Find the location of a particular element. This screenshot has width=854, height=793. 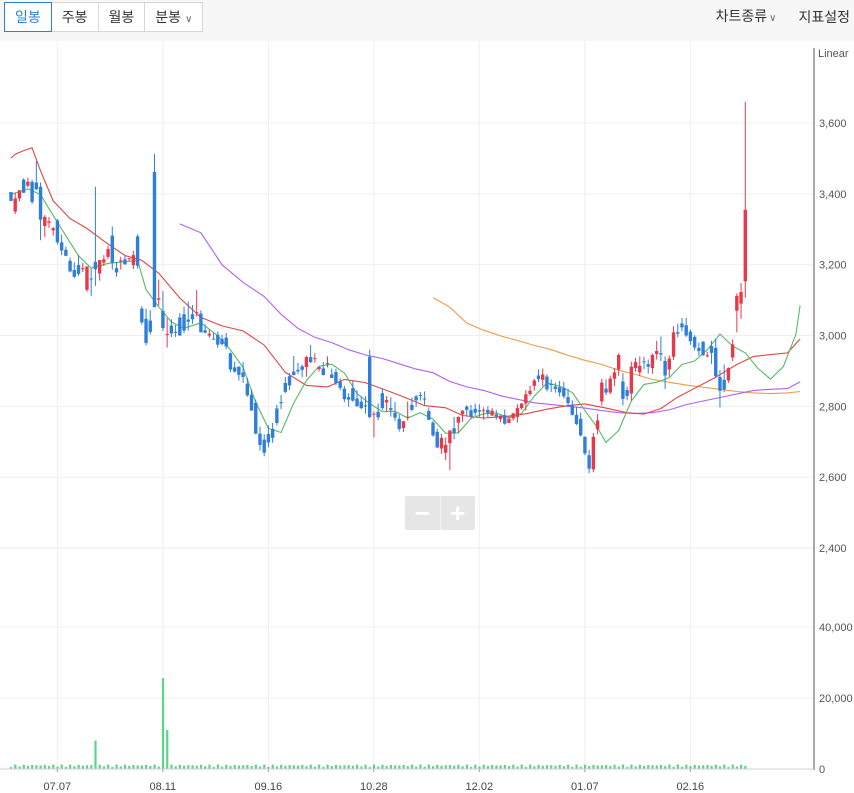

period-tabs: 일봉 주봉 월봉 분봉 ∨ is located at coordinates (104, 17).